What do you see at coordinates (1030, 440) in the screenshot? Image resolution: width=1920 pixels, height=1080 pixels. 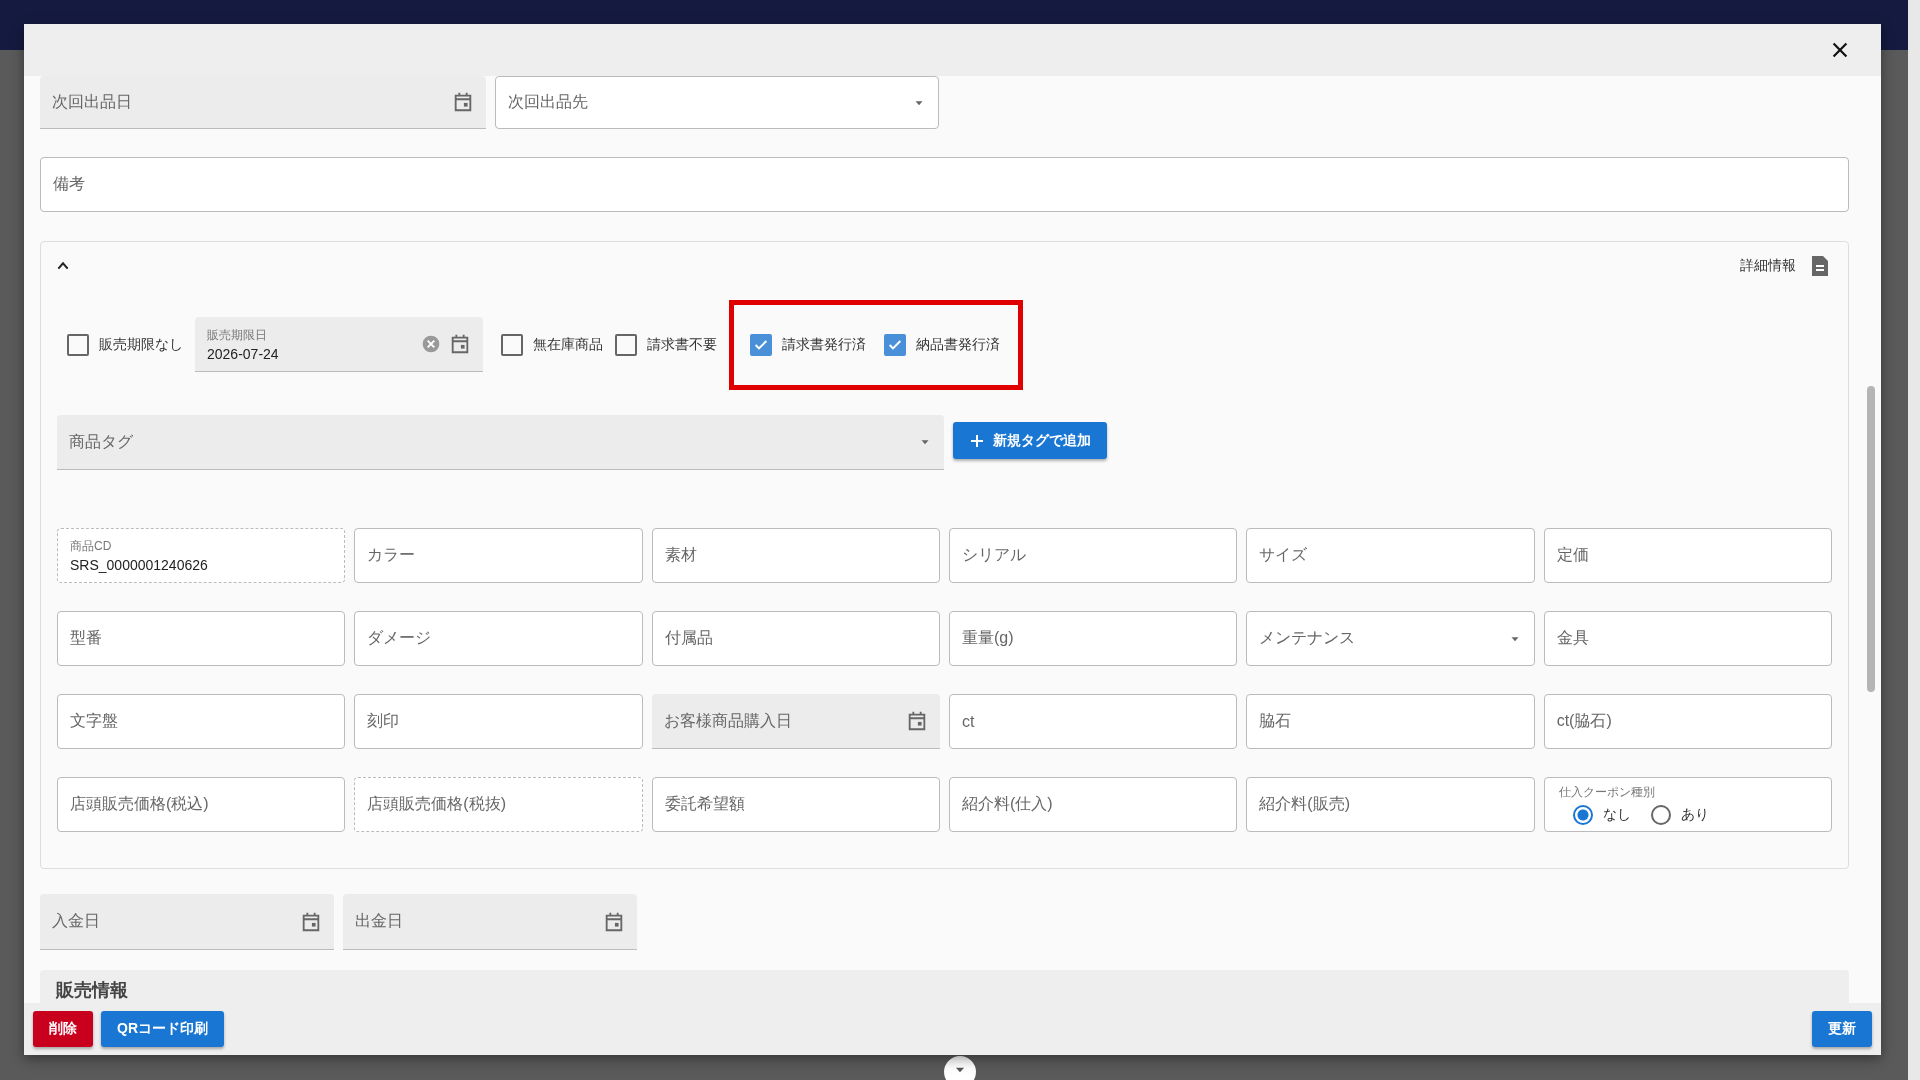 I see `add-tag-button: 新規タグで追加` at bounding box center [1030, 440].